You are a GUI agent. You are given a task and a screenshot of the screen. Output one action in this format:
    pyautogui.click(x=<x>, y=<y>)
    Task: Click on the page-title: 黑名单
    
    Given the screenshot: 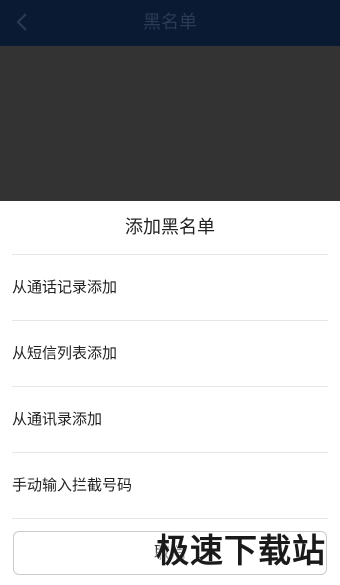 What is the action you would take?
    pyautogui.click(x=170, y=22)
    